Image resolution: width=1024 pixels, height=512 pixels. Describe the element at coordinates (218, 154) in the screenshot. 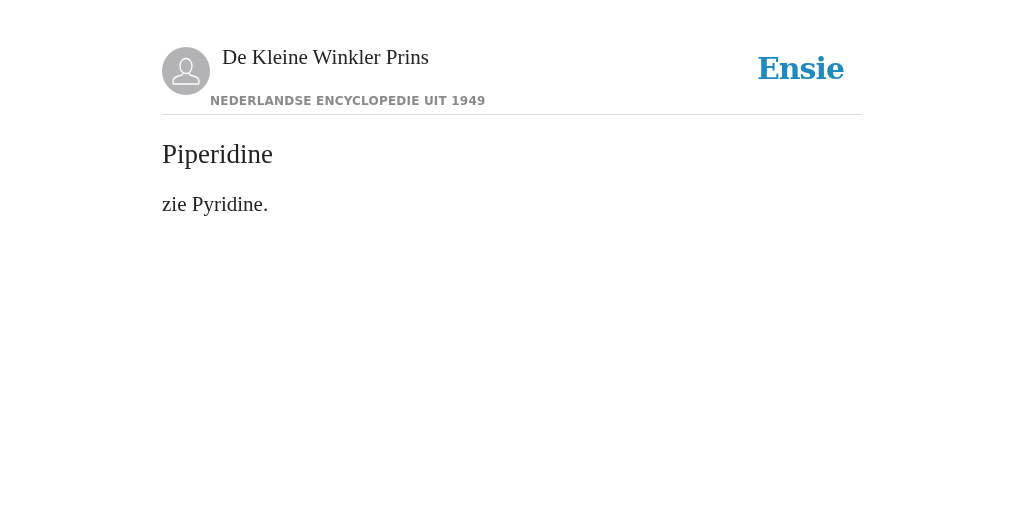

I see `article-title: Piperidine` at that location.